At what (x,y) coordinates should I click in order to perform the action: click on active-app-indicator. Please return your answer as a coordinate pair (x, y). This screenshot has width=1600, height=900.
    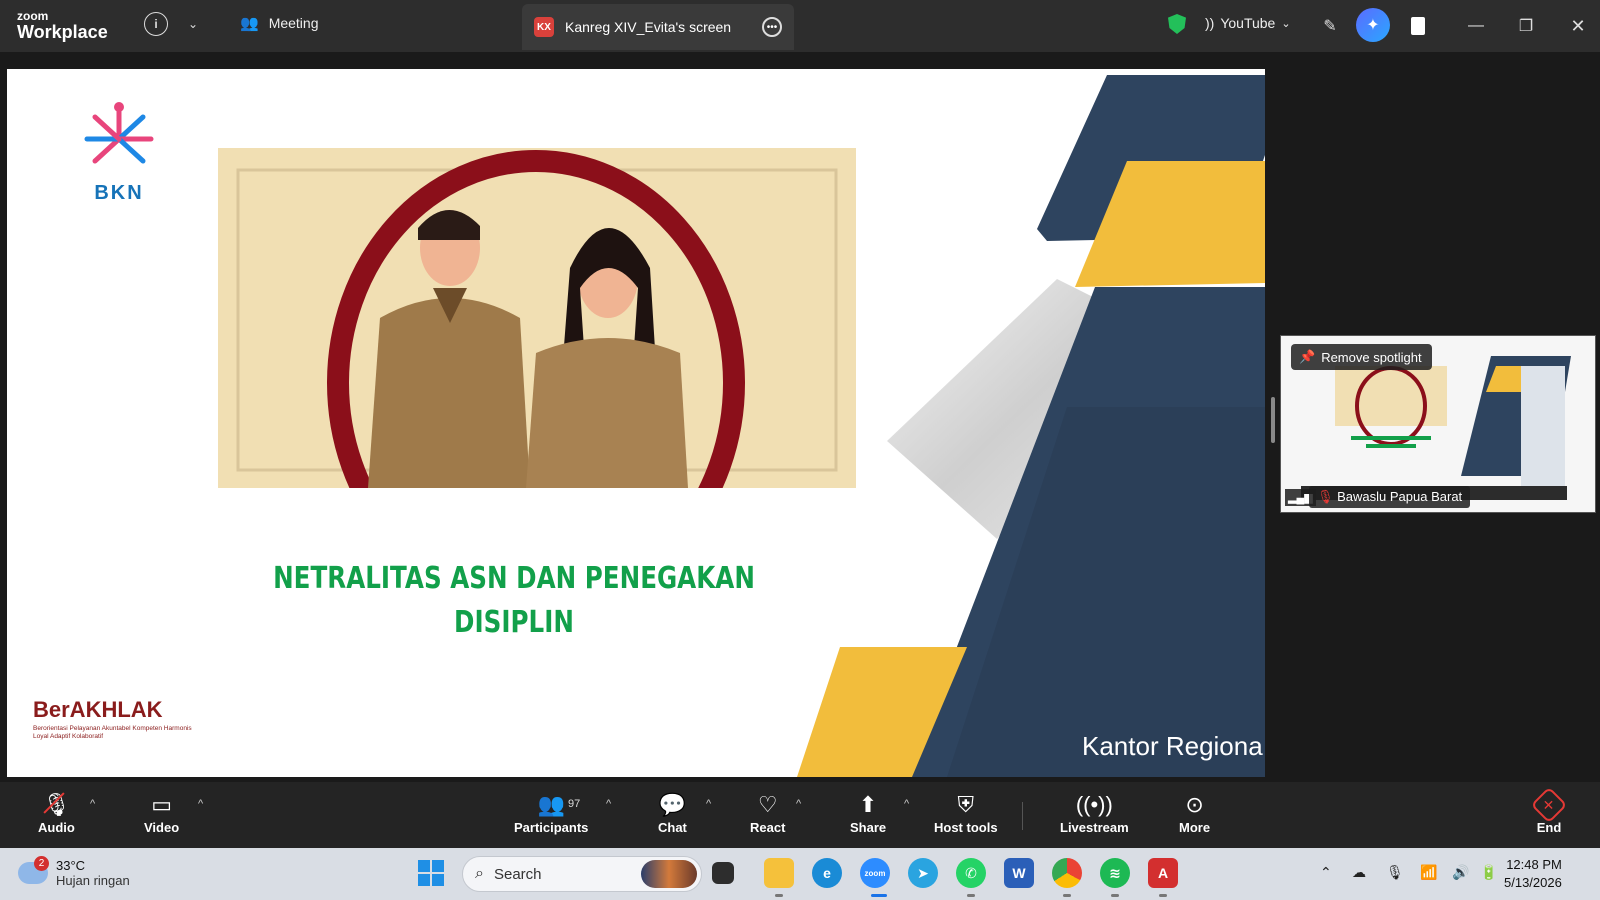
    Looking at the image, I should click on (879, 895).